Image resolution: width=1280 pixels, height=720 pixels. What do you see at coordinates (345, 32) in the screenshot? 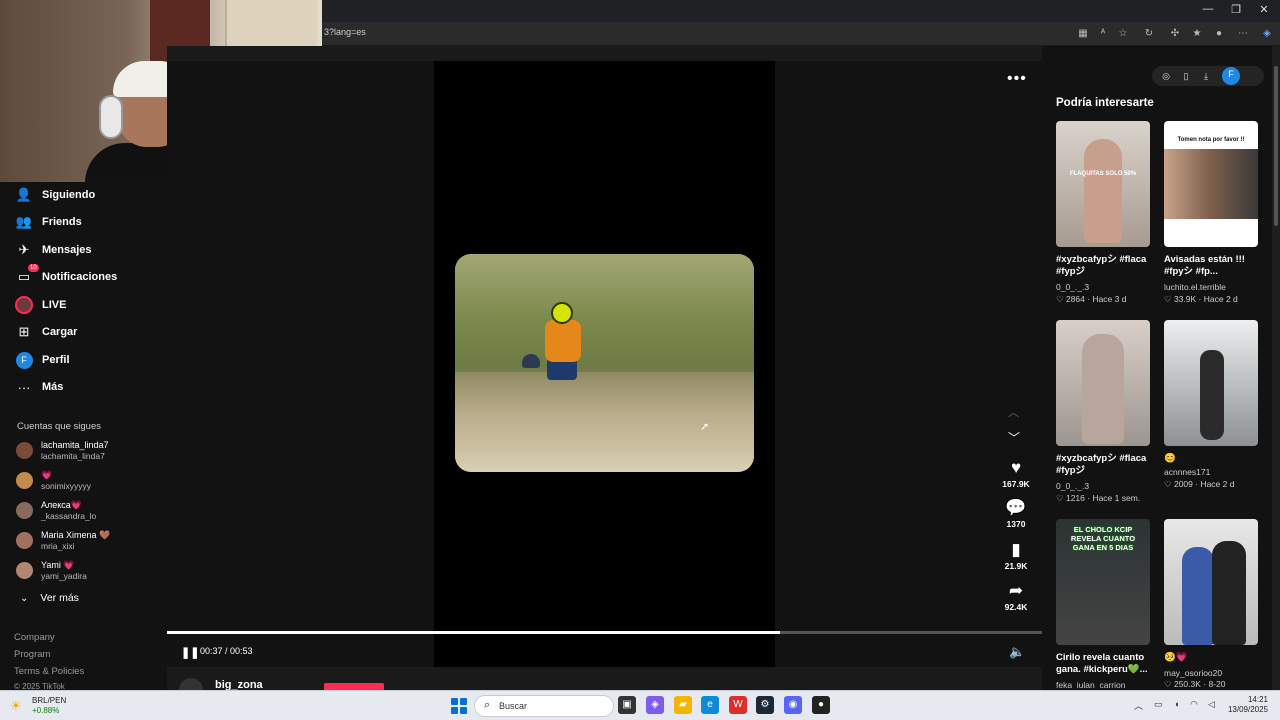
I see `url-text: 3?lang=es` at bounding box center [345, 32].